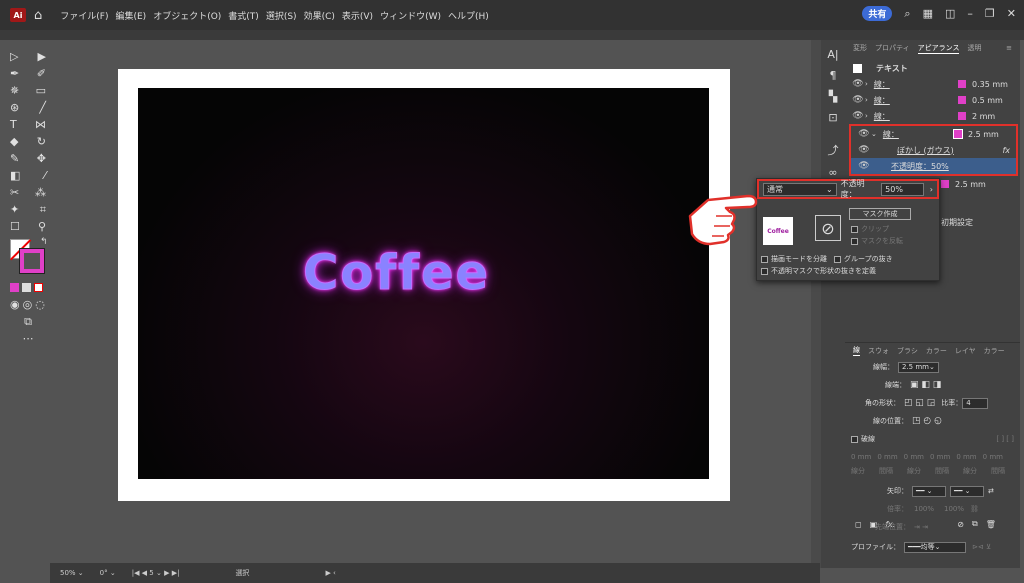  Describe the element at coordinates (764, 271) in the screenshot. I see `mask-knockout-checkbox` at that location.